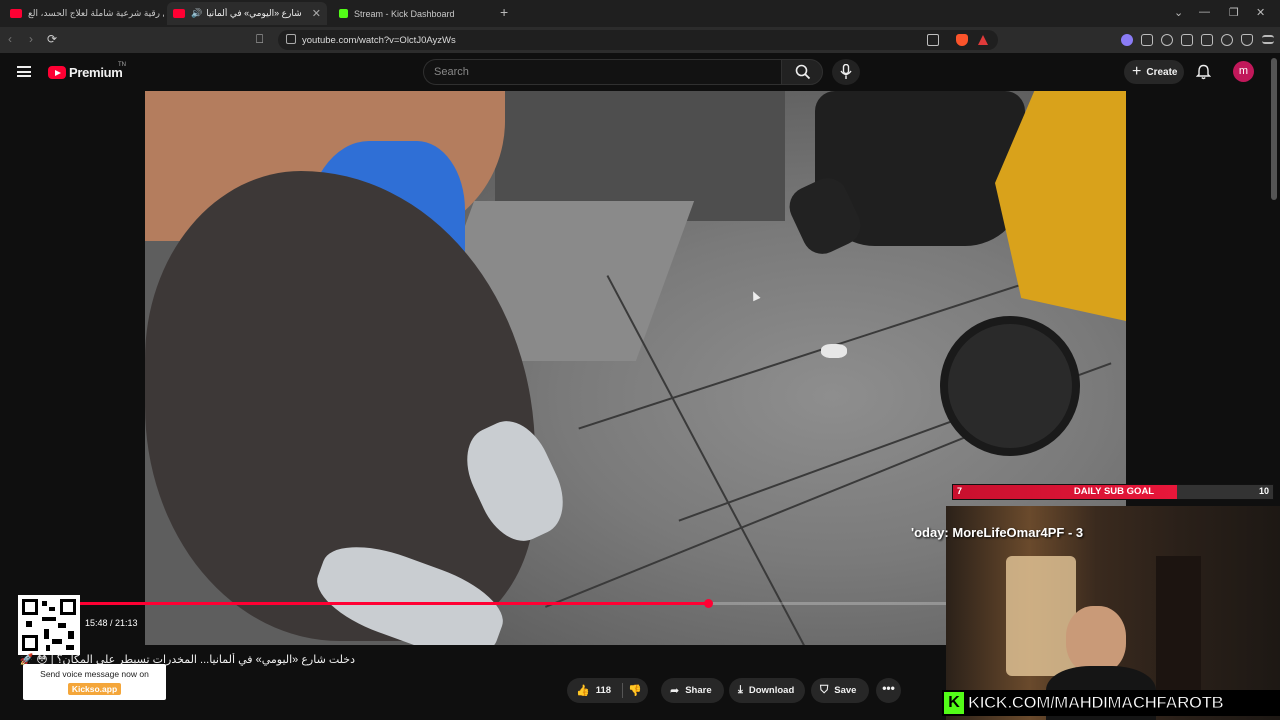  Describe the element at coordinates (122, 65) in the screenshot. I see `country-code: TN` at that location.